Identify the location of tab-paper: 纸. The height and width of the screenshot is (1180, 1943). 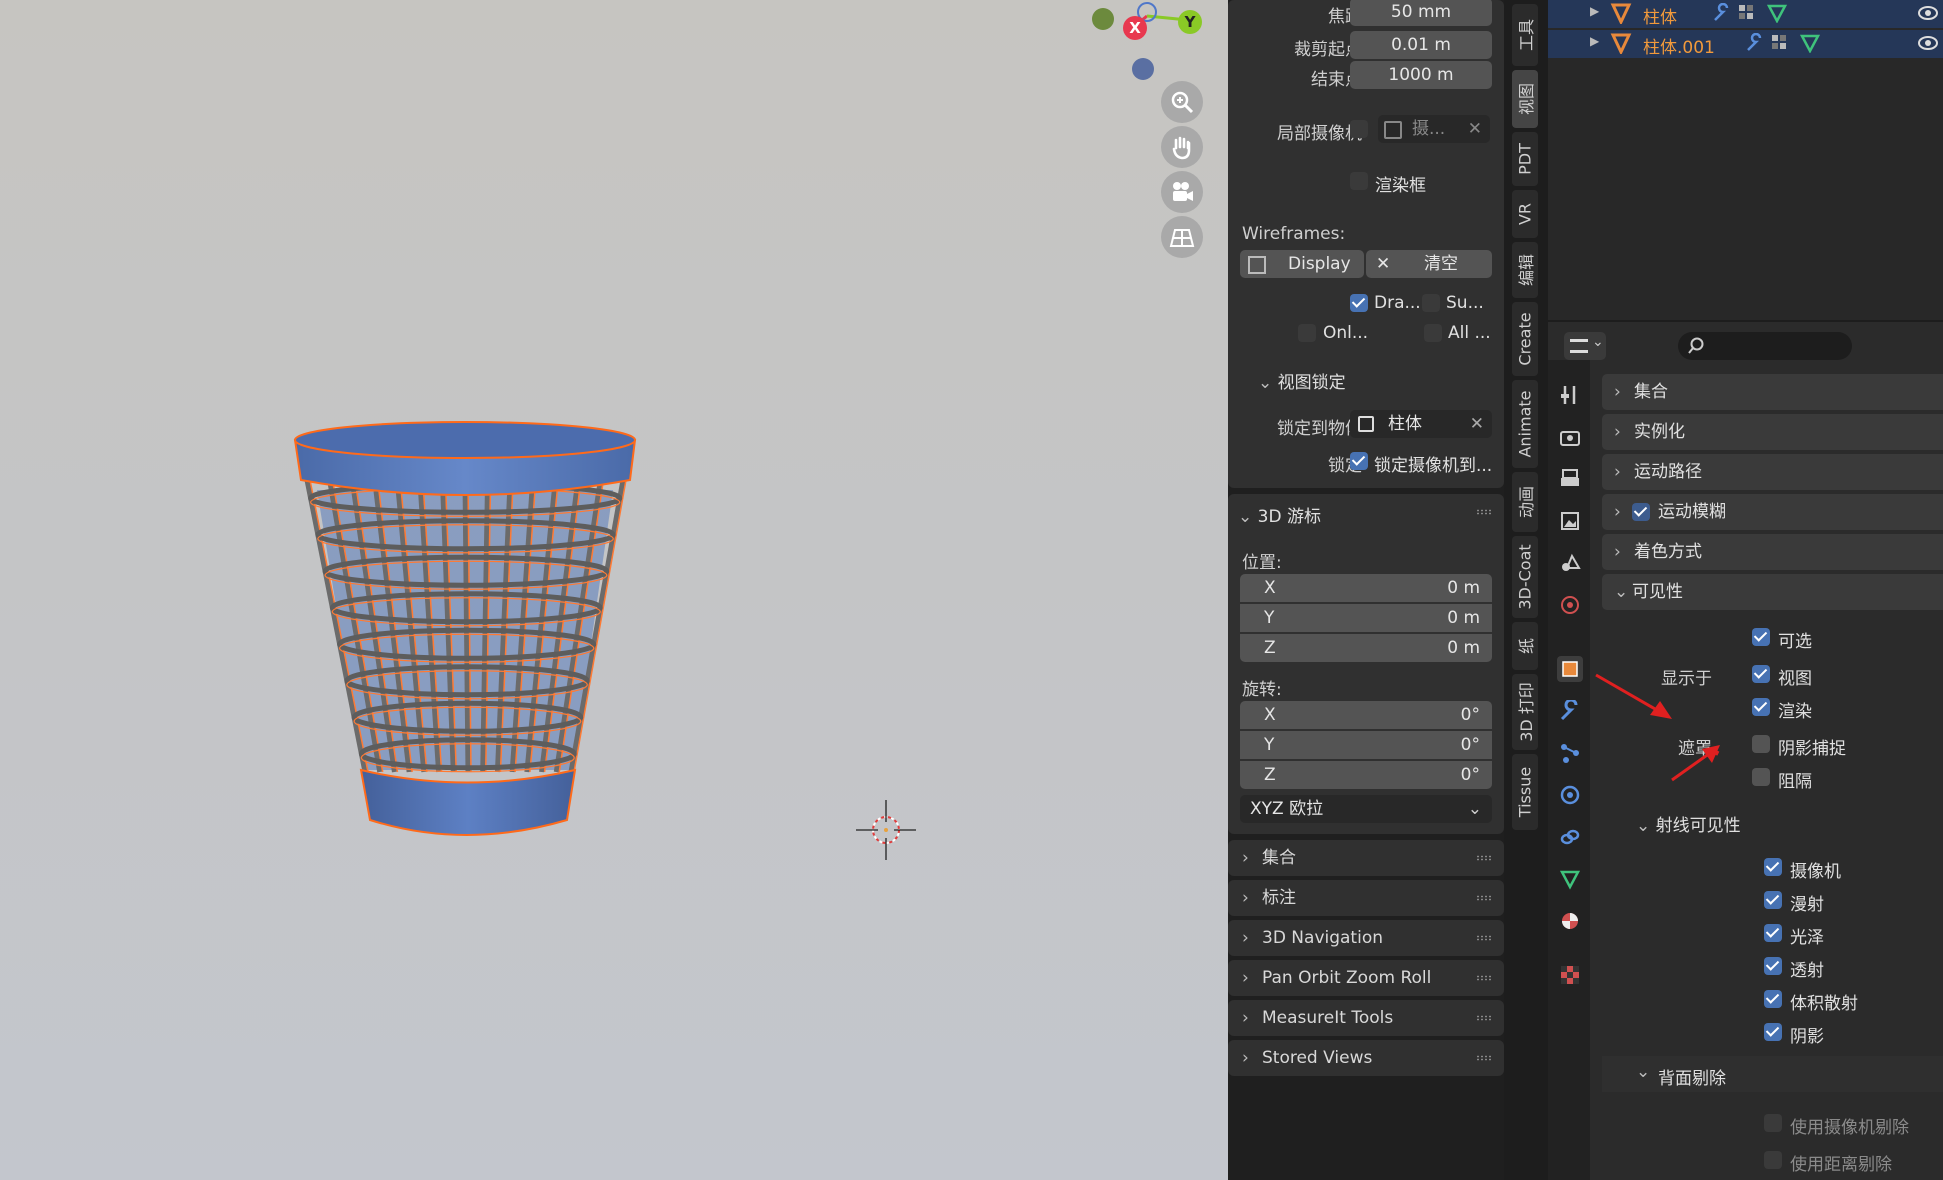
(1525, 646).